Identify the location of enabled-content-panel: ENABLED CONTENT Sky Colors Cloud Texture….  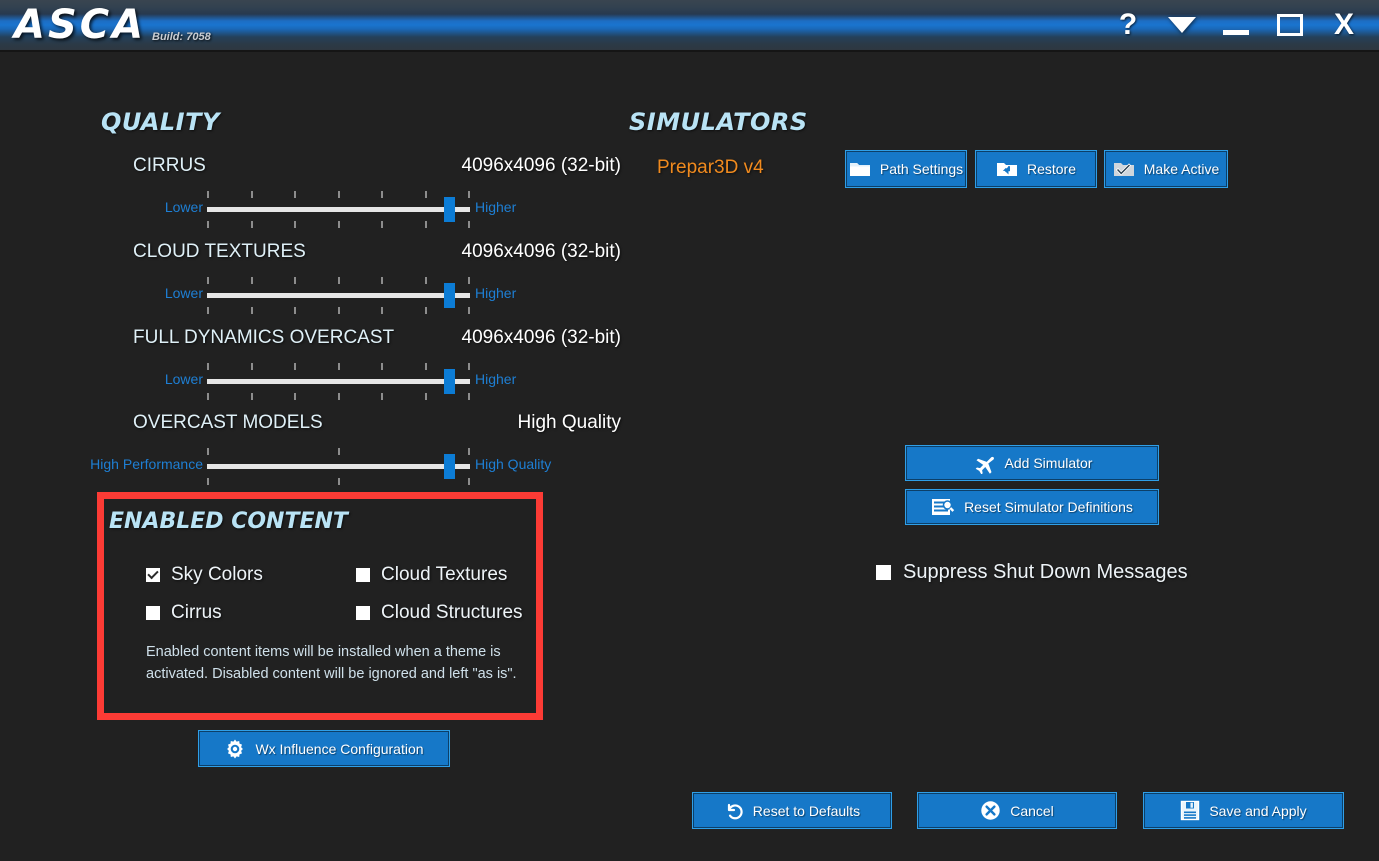
(320, 606).